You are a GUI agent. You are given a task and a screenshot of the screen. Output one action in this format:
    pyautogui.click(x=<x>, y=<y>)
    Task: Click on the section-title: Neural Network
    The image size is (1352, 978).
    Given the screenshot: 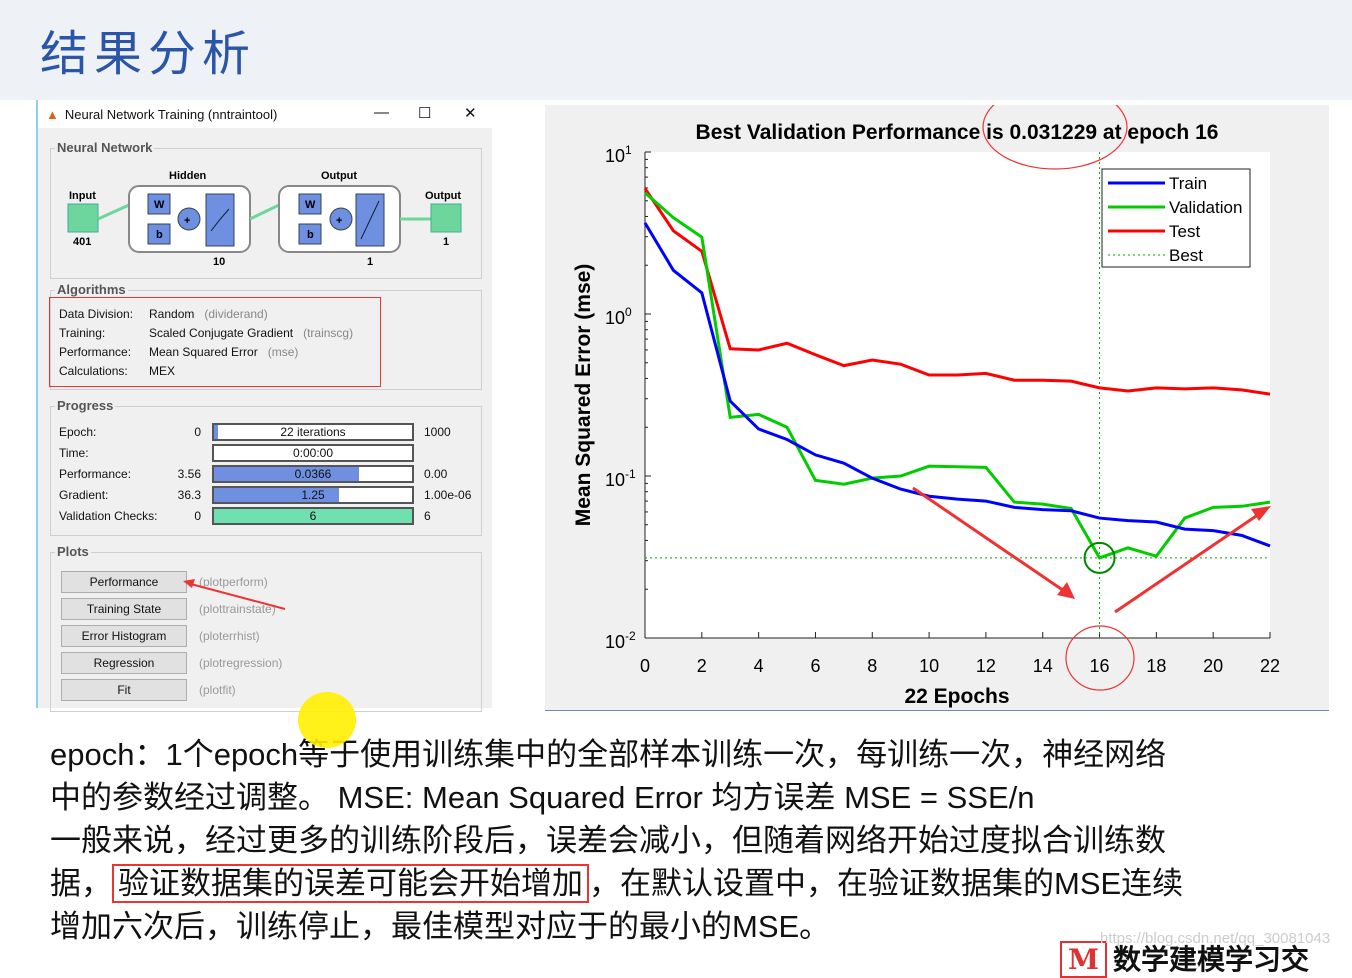 What is the action you would take?
    pyautogui.click(x=105, y=147)
    